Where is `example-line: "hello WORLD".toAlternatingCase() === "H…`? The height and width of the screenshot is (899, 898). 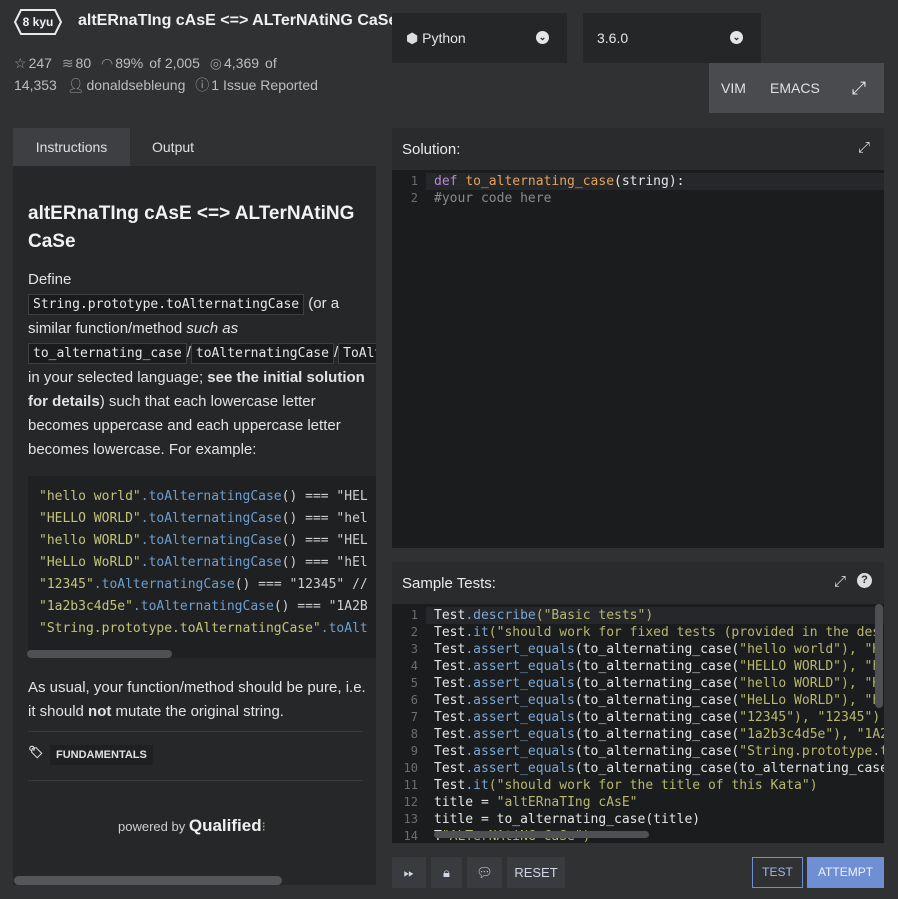
example-line: "hello WORLD".toAlternatingCase() === "H… is located at coordinates (203, 540).